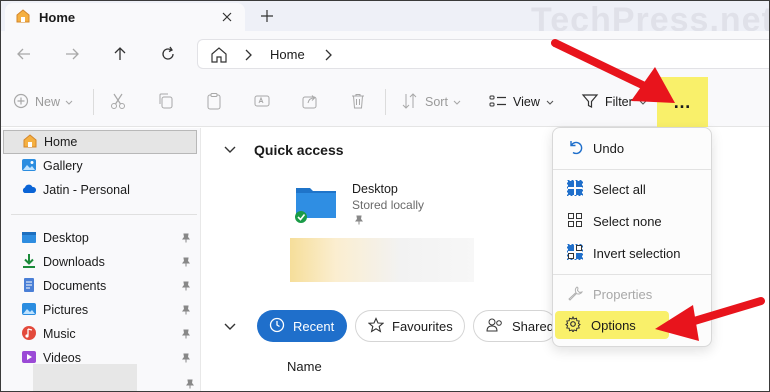 Image resolution: width=770 pixels, height=392 pixels. I want to click on sidebar-item-label: Gallery, so click(63, 166).